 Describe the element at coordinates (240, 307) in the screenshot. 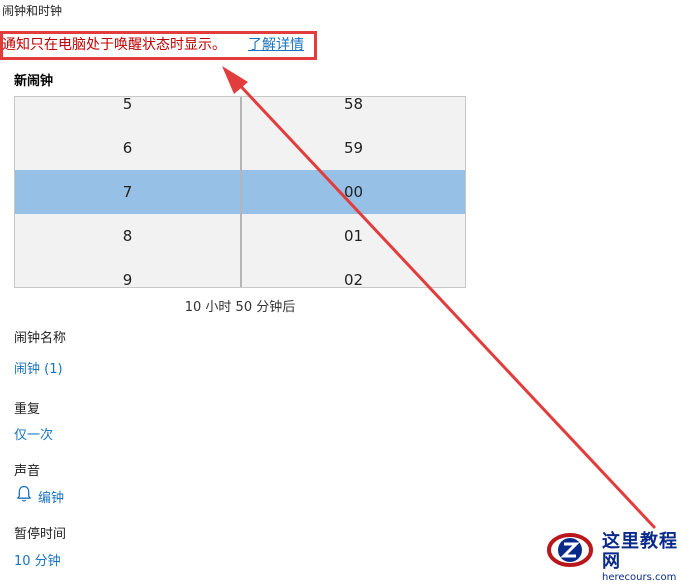

I see `countdown-text: 10 小时 50 分钟后` at that location.